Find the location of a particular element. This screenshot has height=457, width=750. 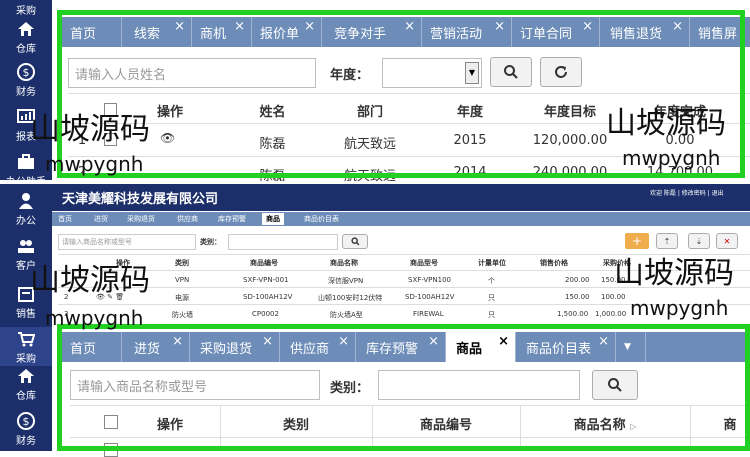

goods-search-input: 请输入商品名称或型号 is located at coordinates (127, 242).